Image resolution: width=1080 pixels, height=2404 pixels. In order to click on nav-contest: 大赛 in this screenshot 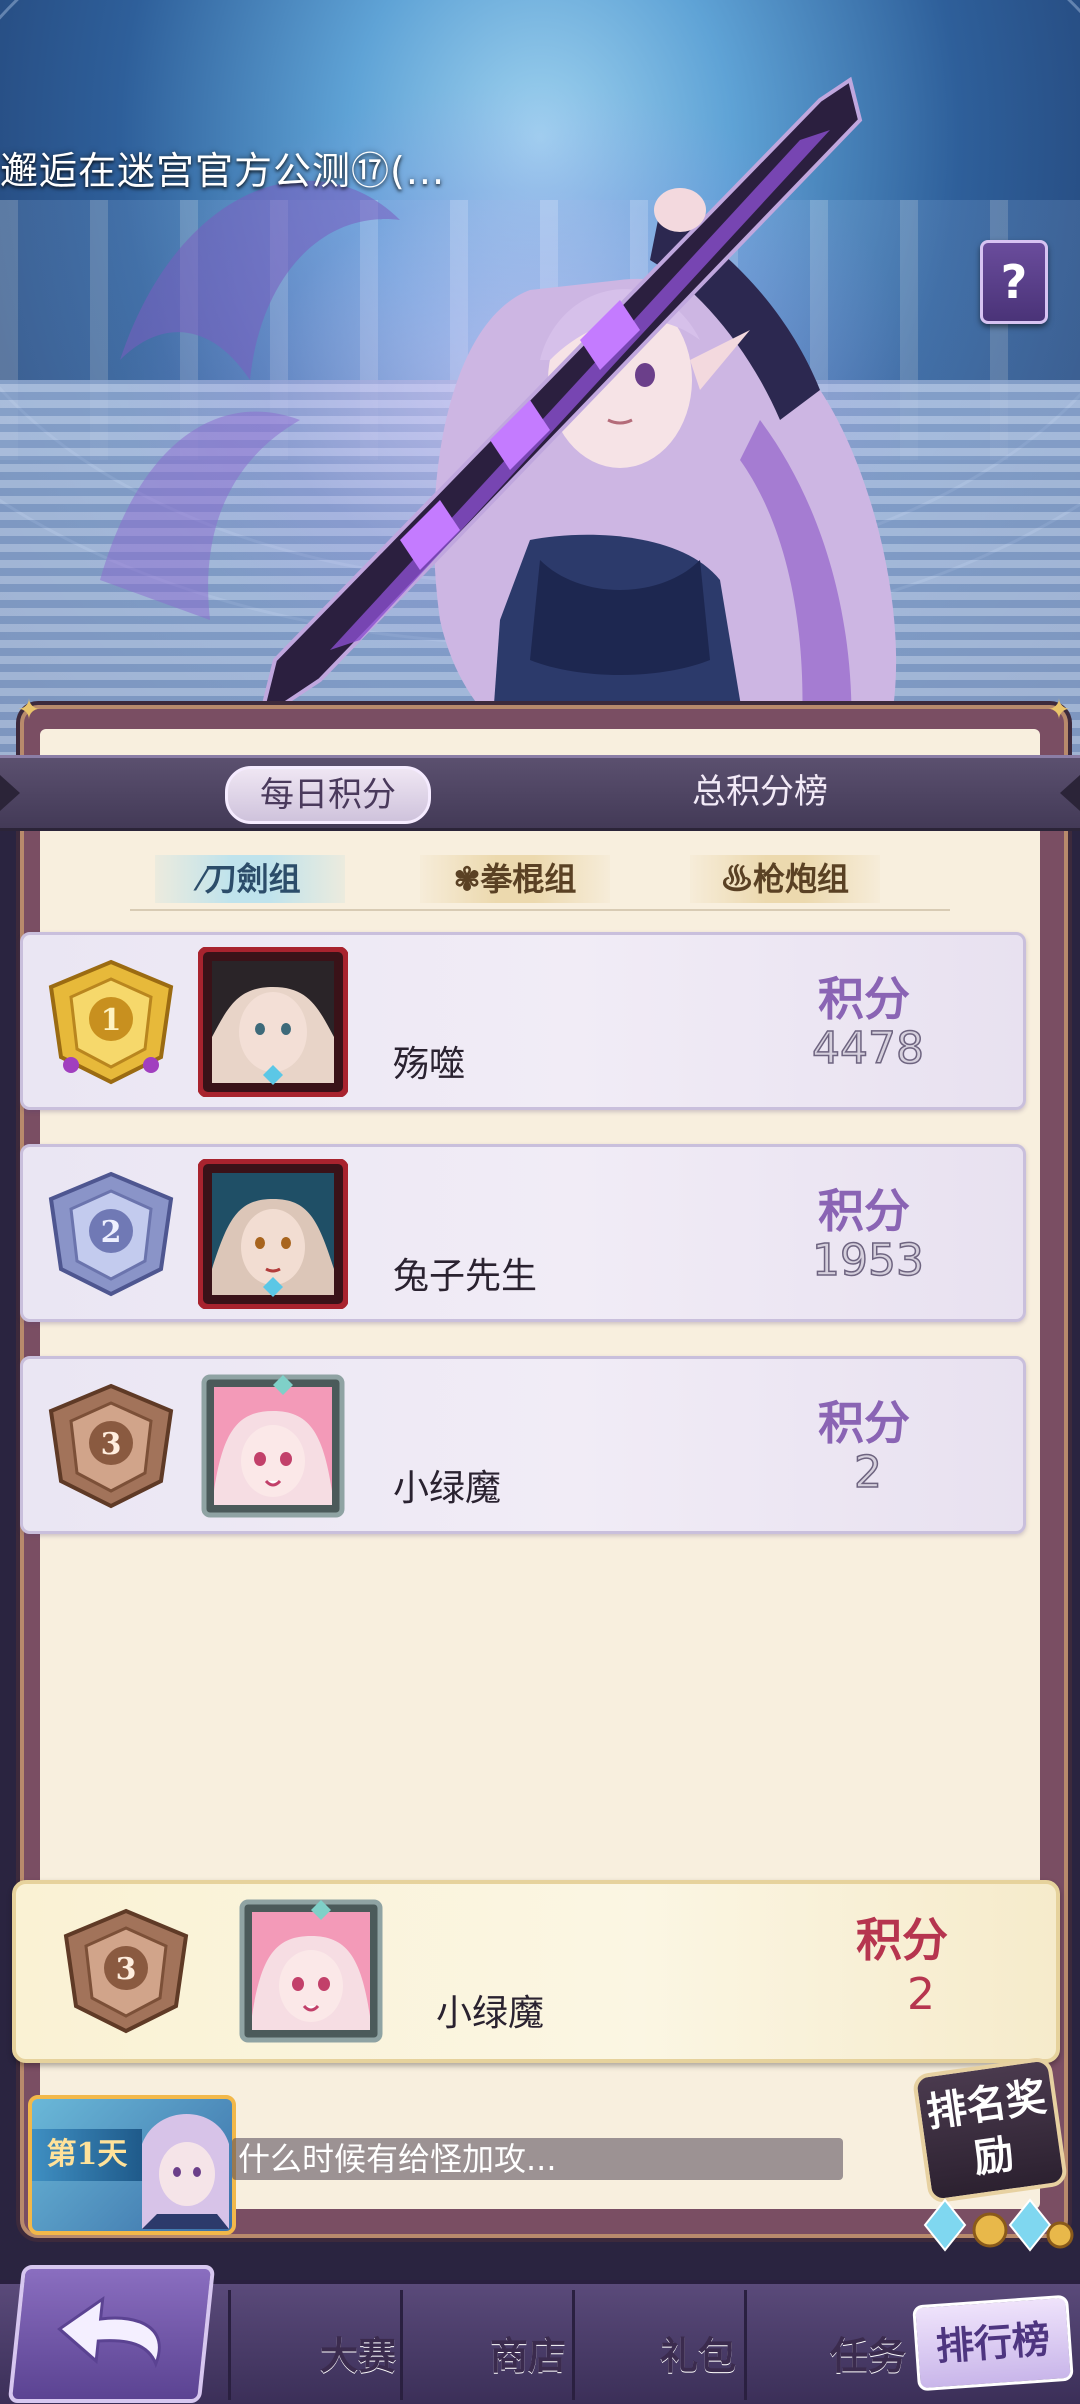, I will do `click(358, 2352)`.